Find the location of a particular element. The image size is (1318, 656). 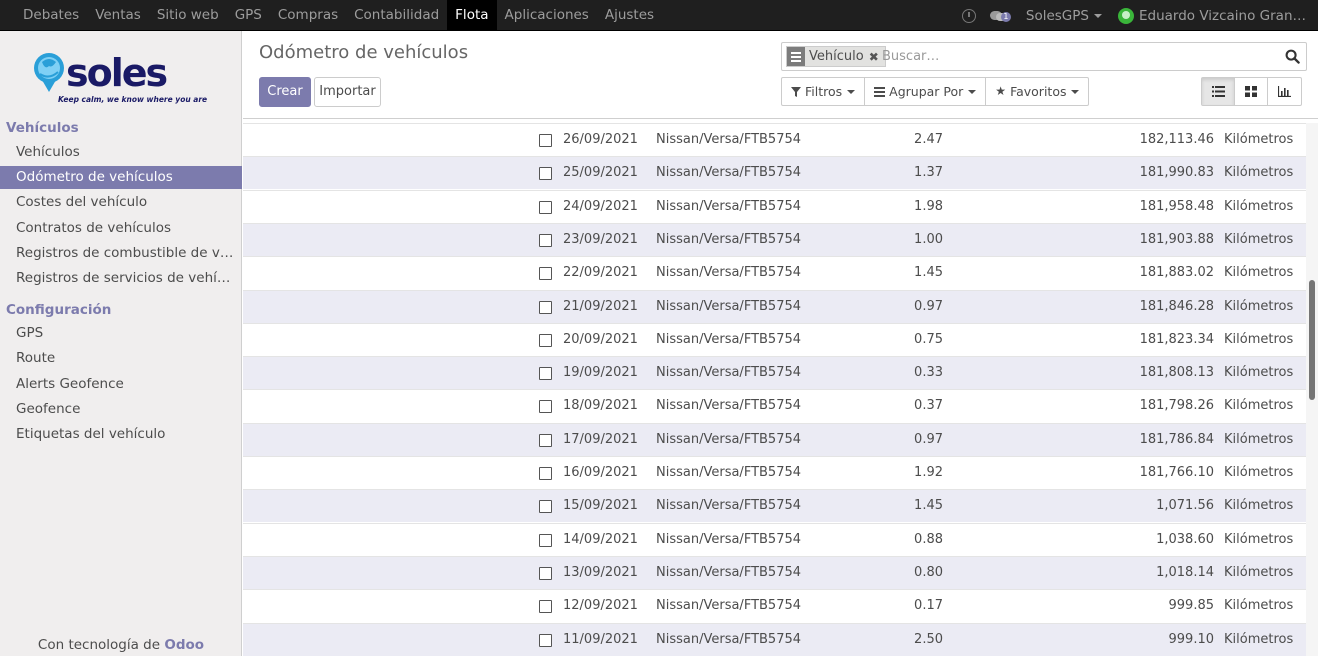

value-cell: 2.50 is located at coordinates (928, 639).